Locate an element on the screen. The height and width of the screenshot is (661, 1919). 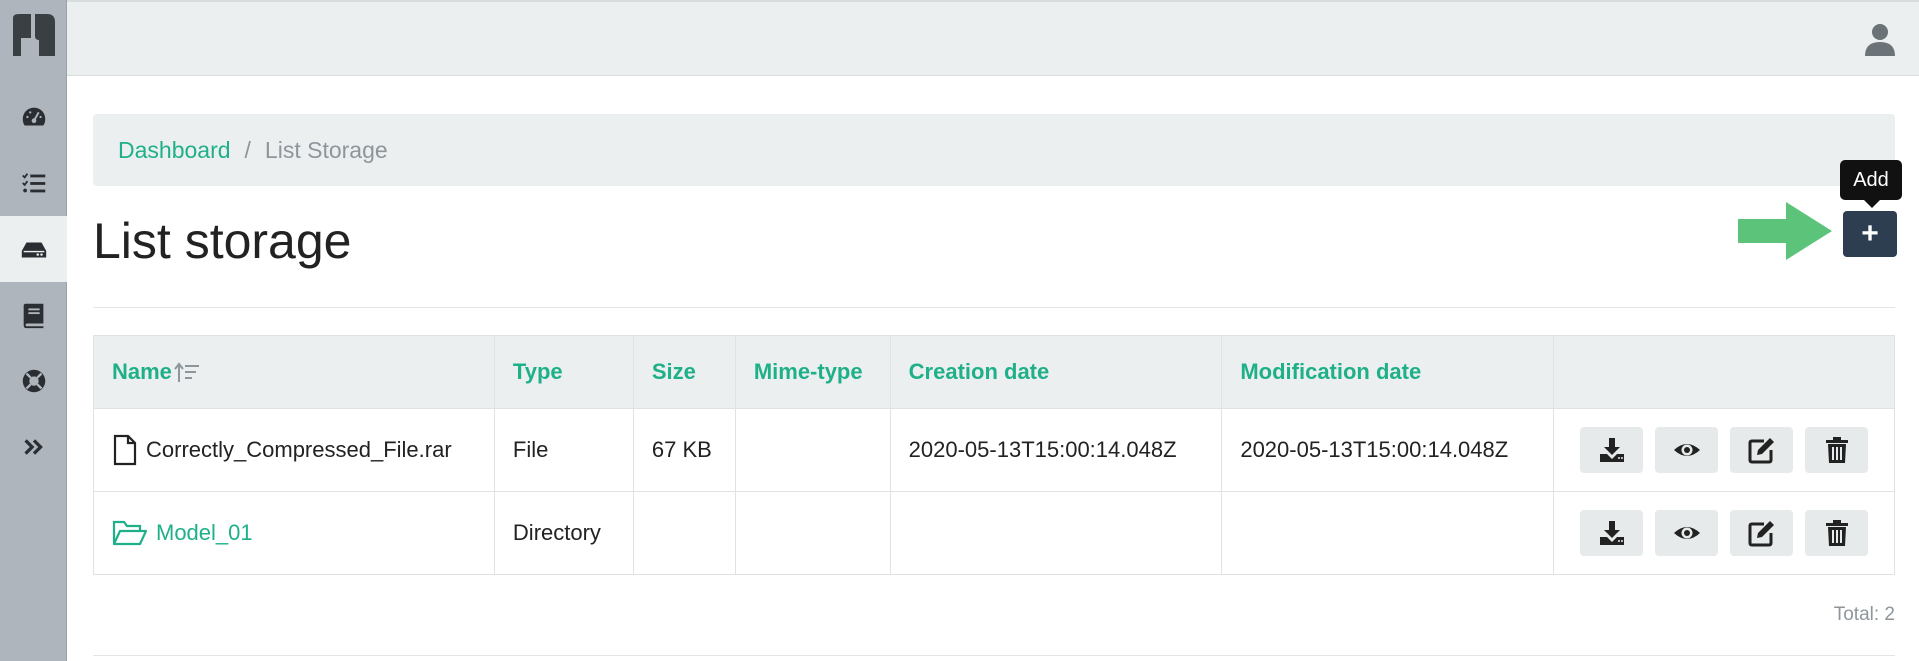
file-name: Correctly_Compressed_File.rar is located at coordinates (299, 449).